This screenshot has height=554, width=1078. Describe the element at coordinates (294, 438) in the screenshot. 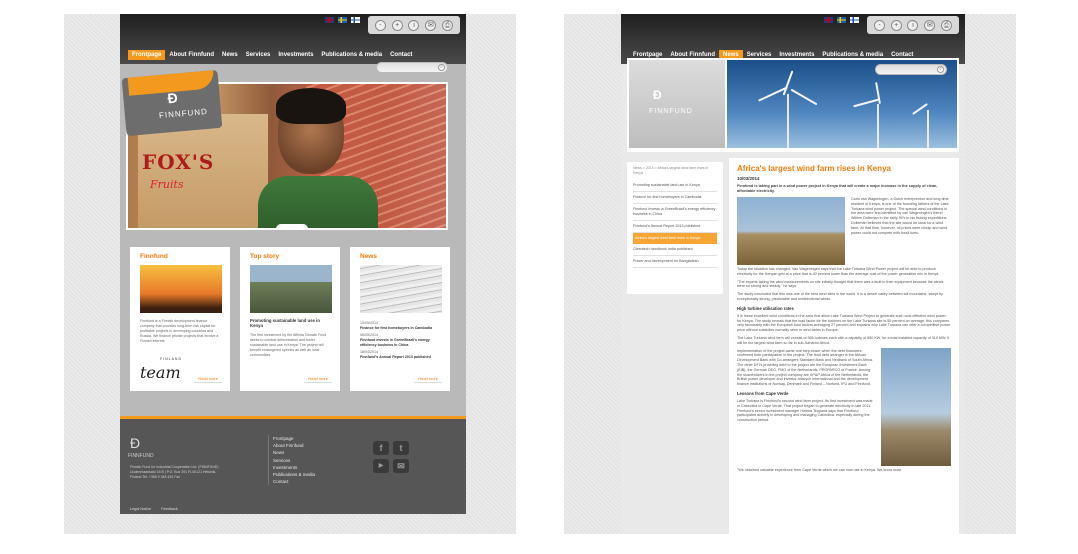

I see `footer-link: Frontpage` at that location.